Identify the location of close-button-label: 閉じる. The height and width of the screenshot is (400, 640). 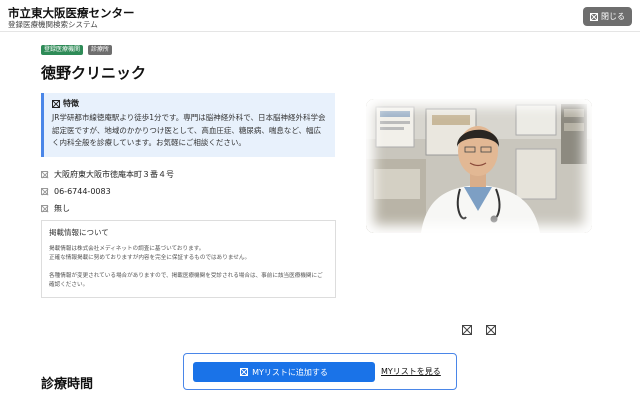
(613, 16).